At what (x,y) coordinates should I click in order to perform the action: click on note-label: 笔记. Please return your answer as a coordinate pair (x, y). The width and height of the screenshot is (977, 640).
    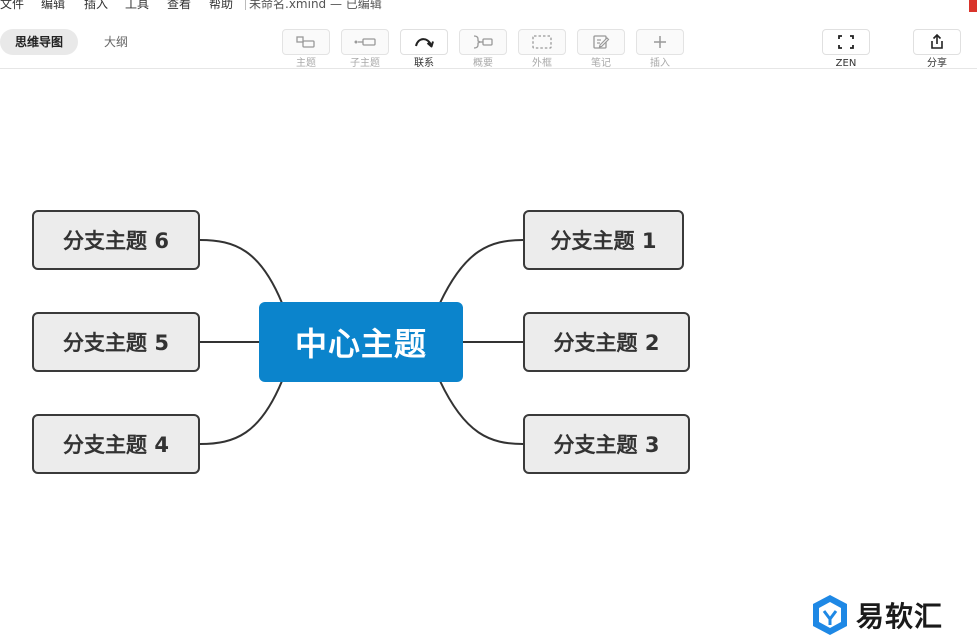
    Looking at the image, I should click on (601, 63).